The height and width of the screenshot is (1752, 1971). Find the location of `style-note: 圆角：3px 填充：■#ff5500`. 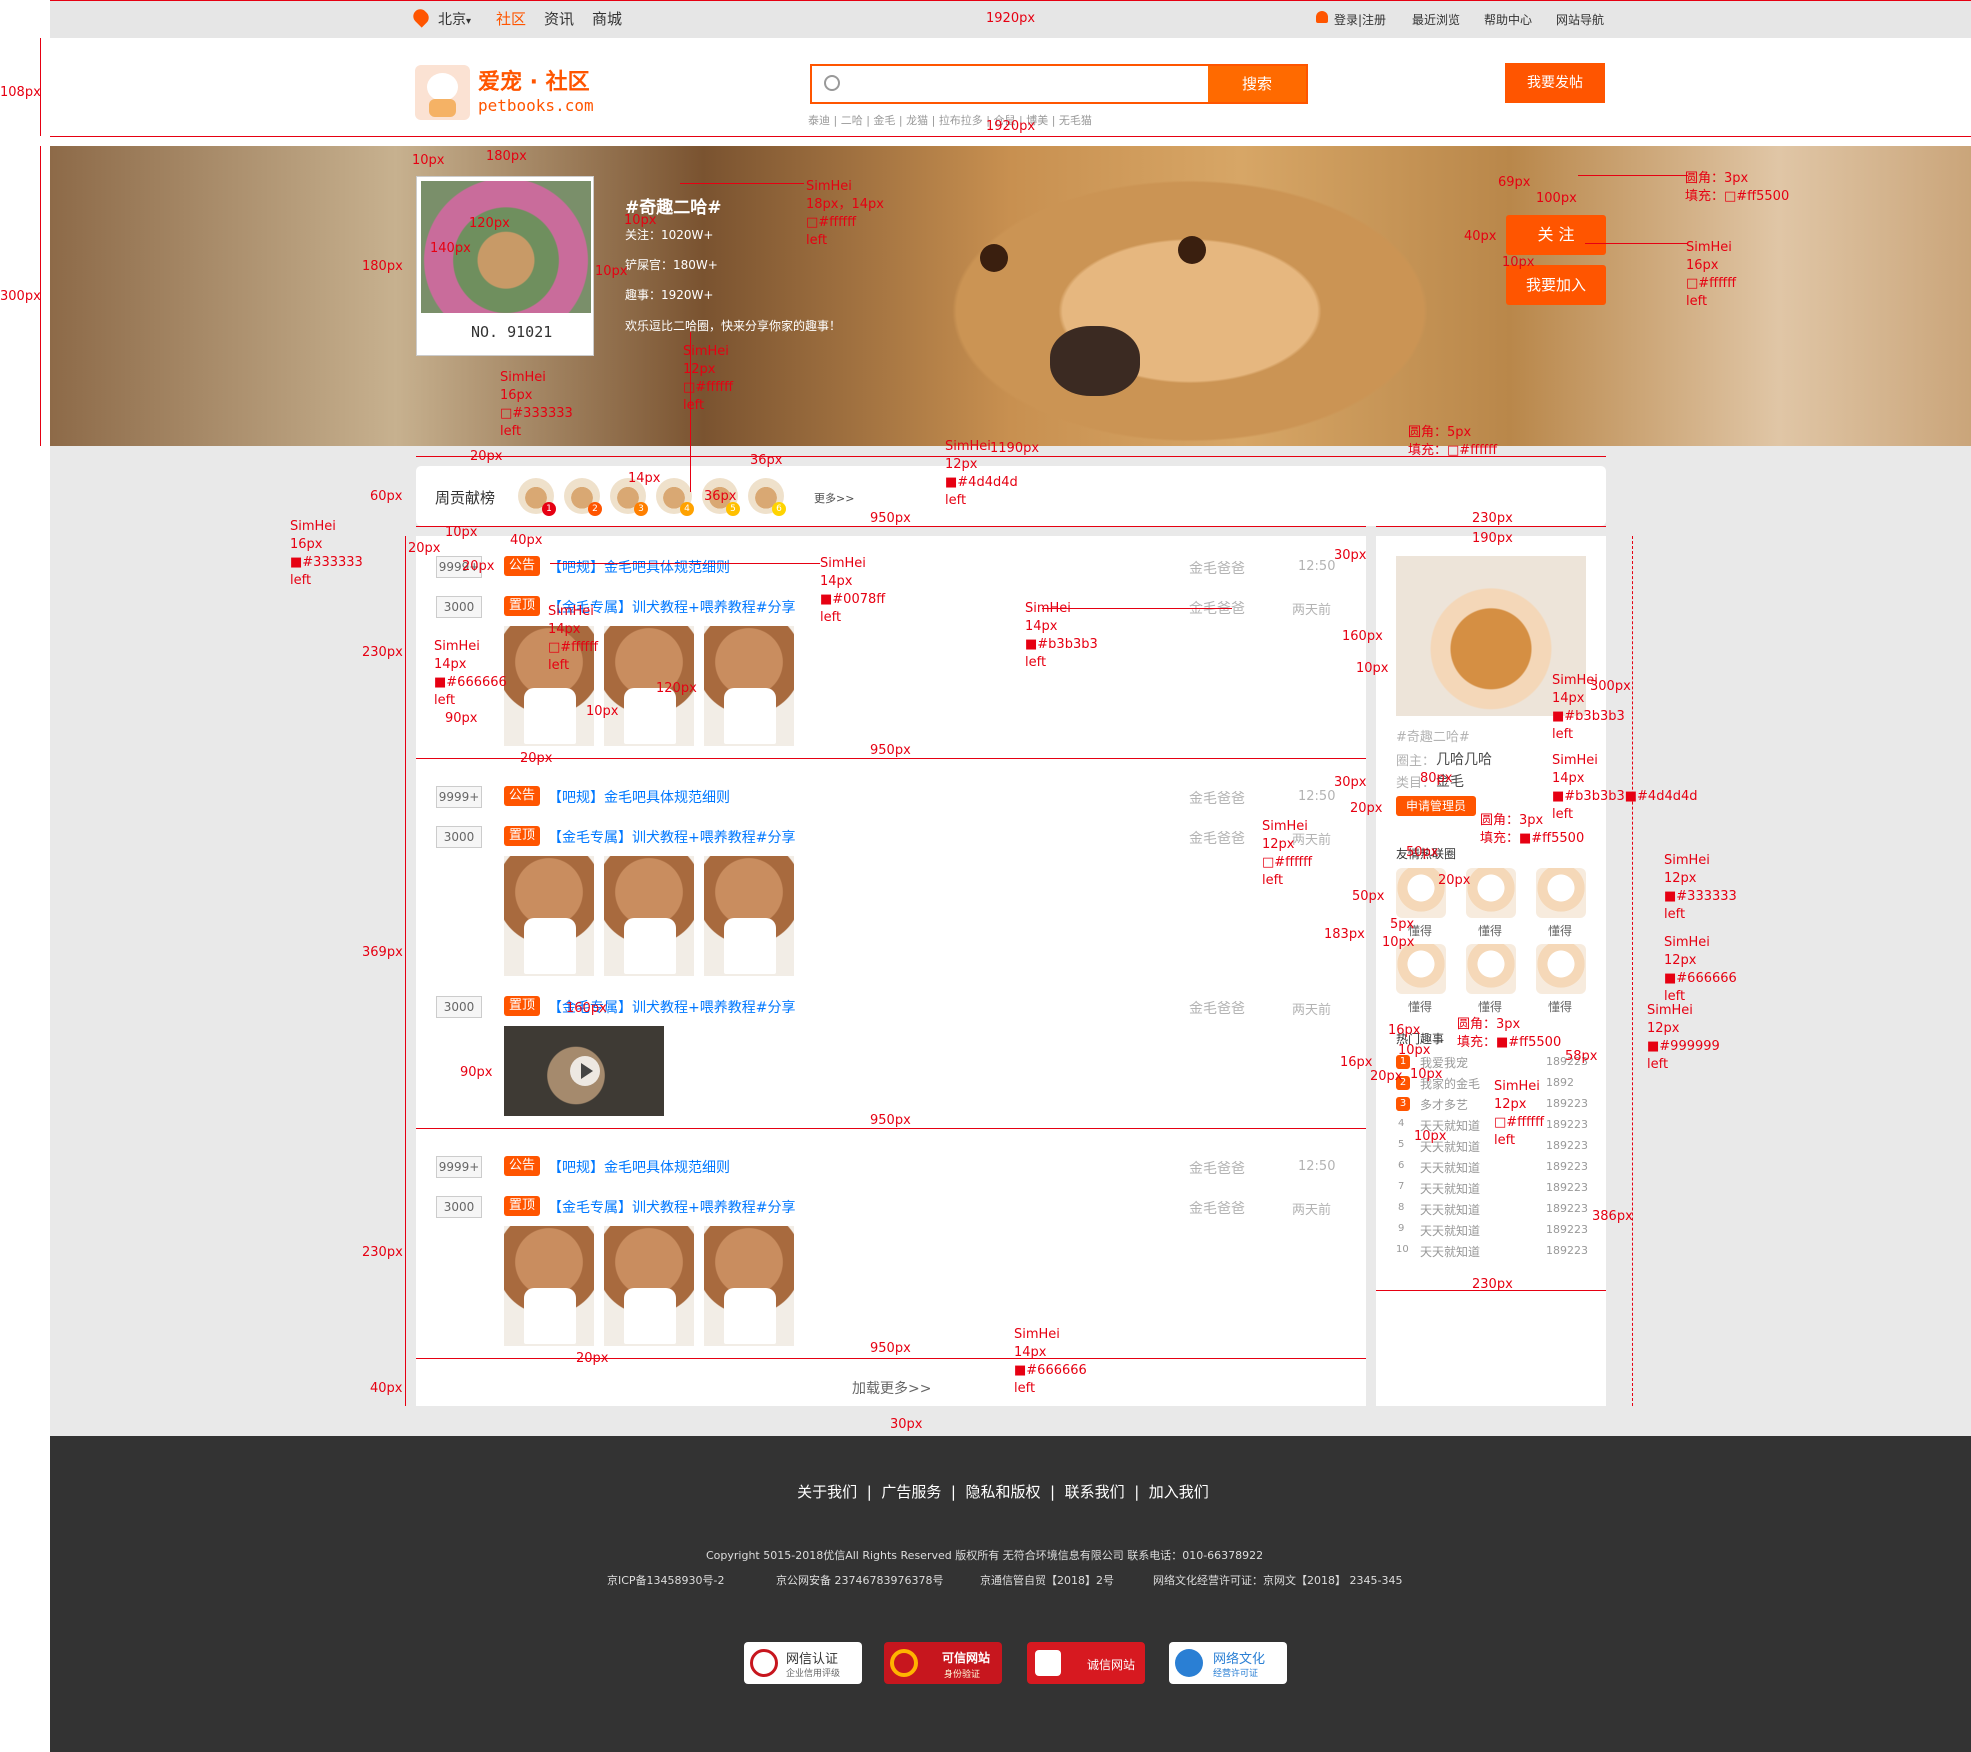

style-note: 圆角：3px 填充：■#ff5500 is located at coordinates (1532, 829).